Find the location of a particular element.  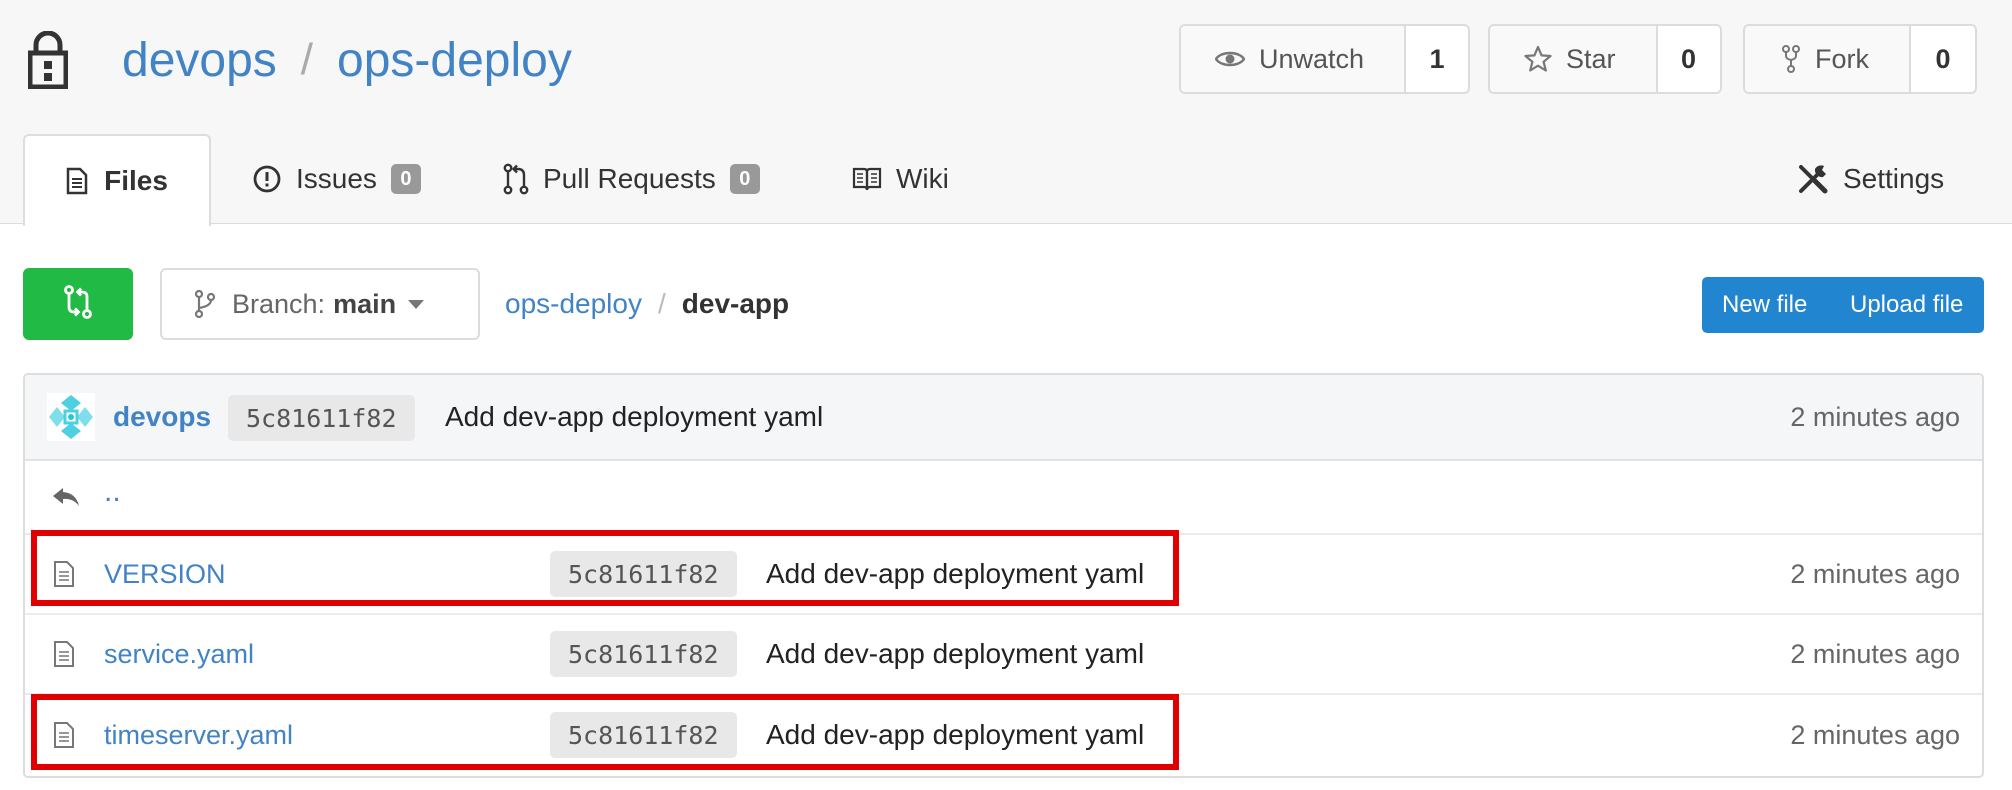

star-icon is located at coordinates (1538, 59).